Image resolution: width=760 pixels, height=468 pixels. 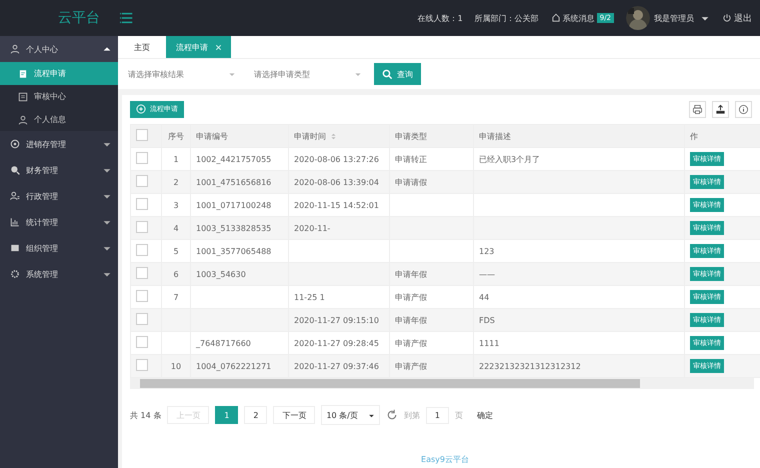 What do you see at coordinates (336, 182) in the screenshot?
I see `table-cell: 2020-08-06 13:39:04` at bounding box center [336, 182].